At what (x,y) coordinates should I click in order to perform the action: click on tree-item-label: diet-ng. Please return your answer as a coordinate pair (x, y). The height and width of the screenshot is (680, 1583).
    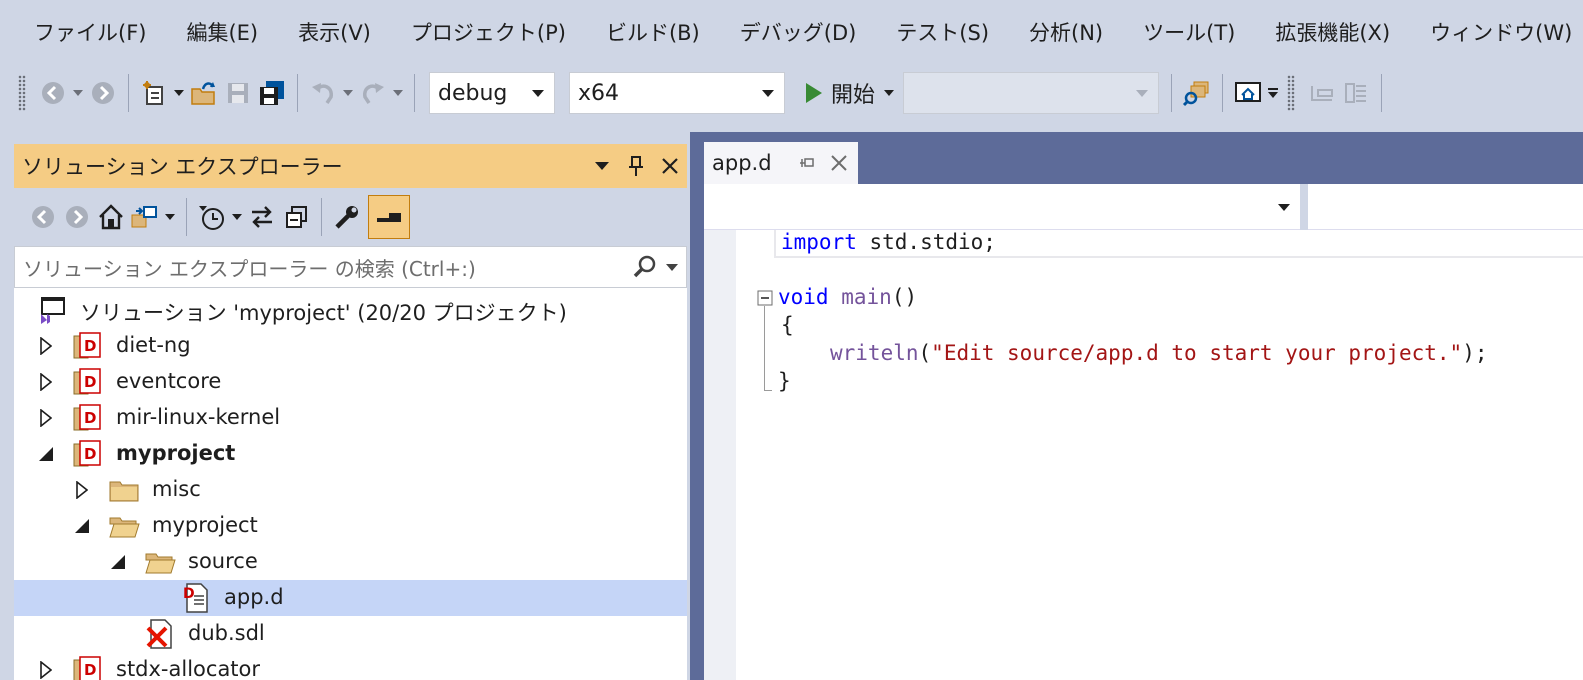
    Looking at the image, I should click on (153, 345).